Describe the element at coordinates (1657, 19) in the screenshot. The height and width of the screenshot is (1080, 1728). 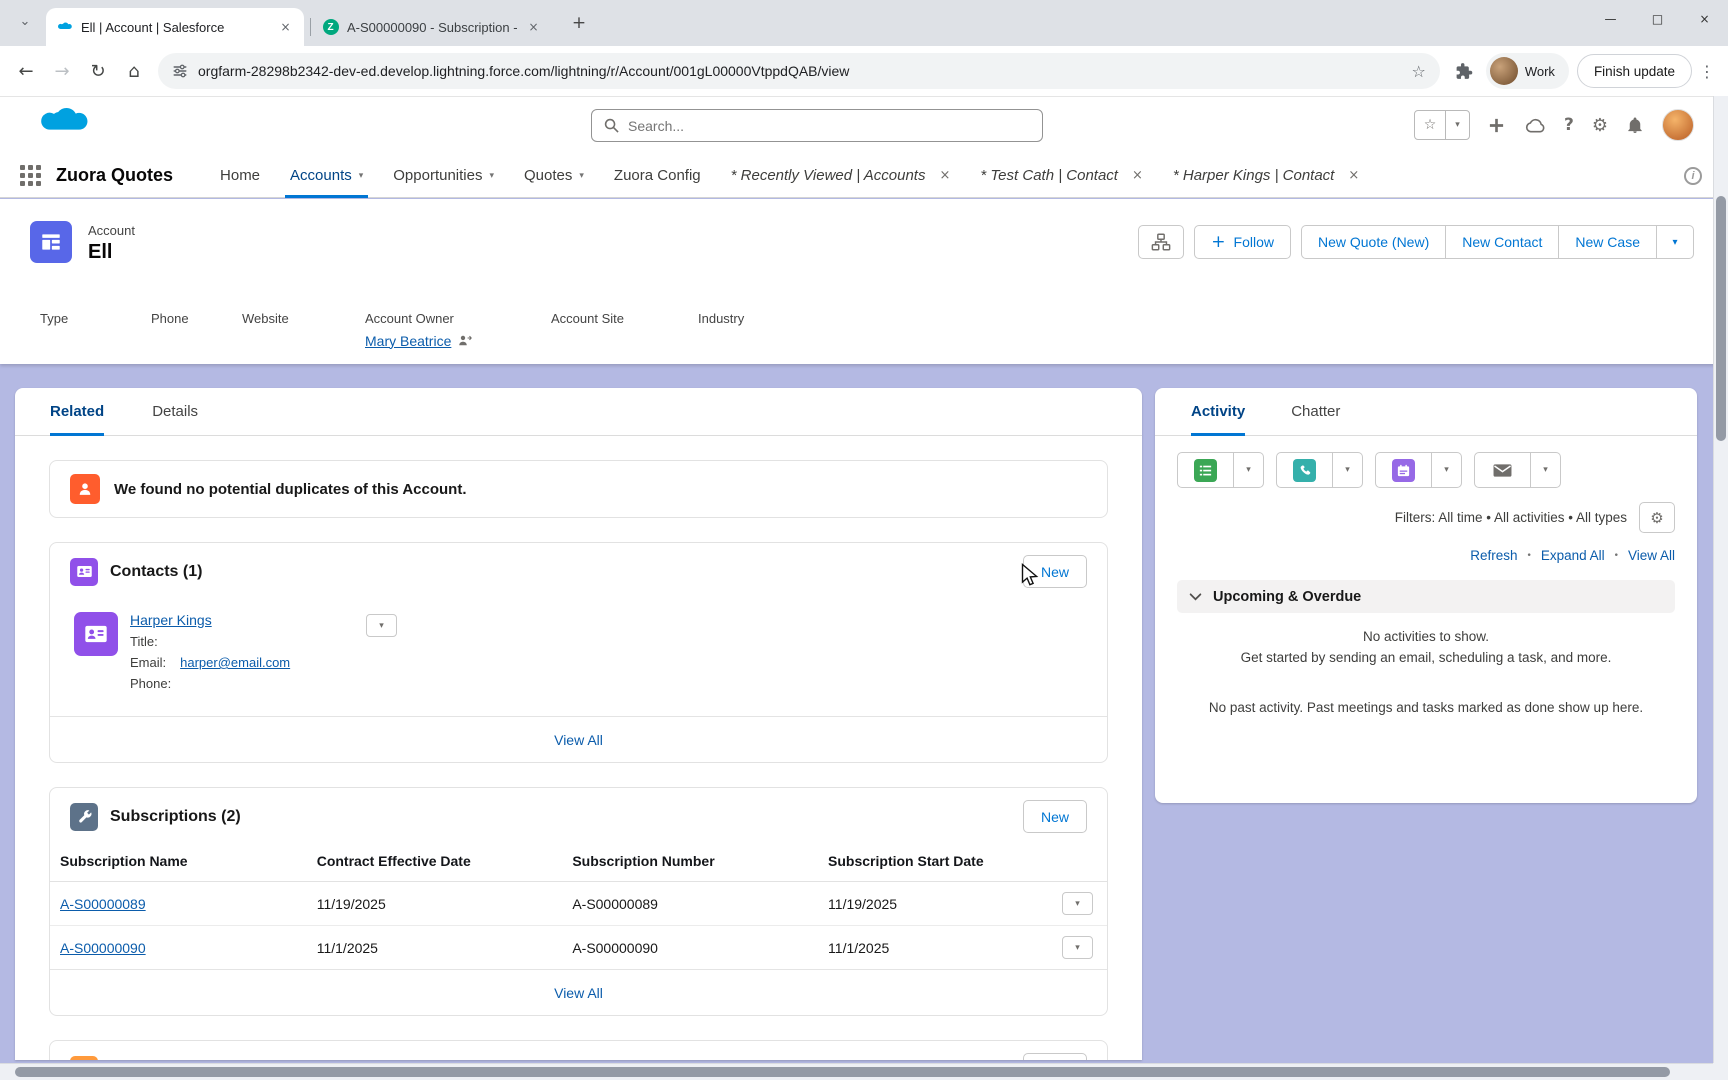
I see `maximize-button: □` at that location.